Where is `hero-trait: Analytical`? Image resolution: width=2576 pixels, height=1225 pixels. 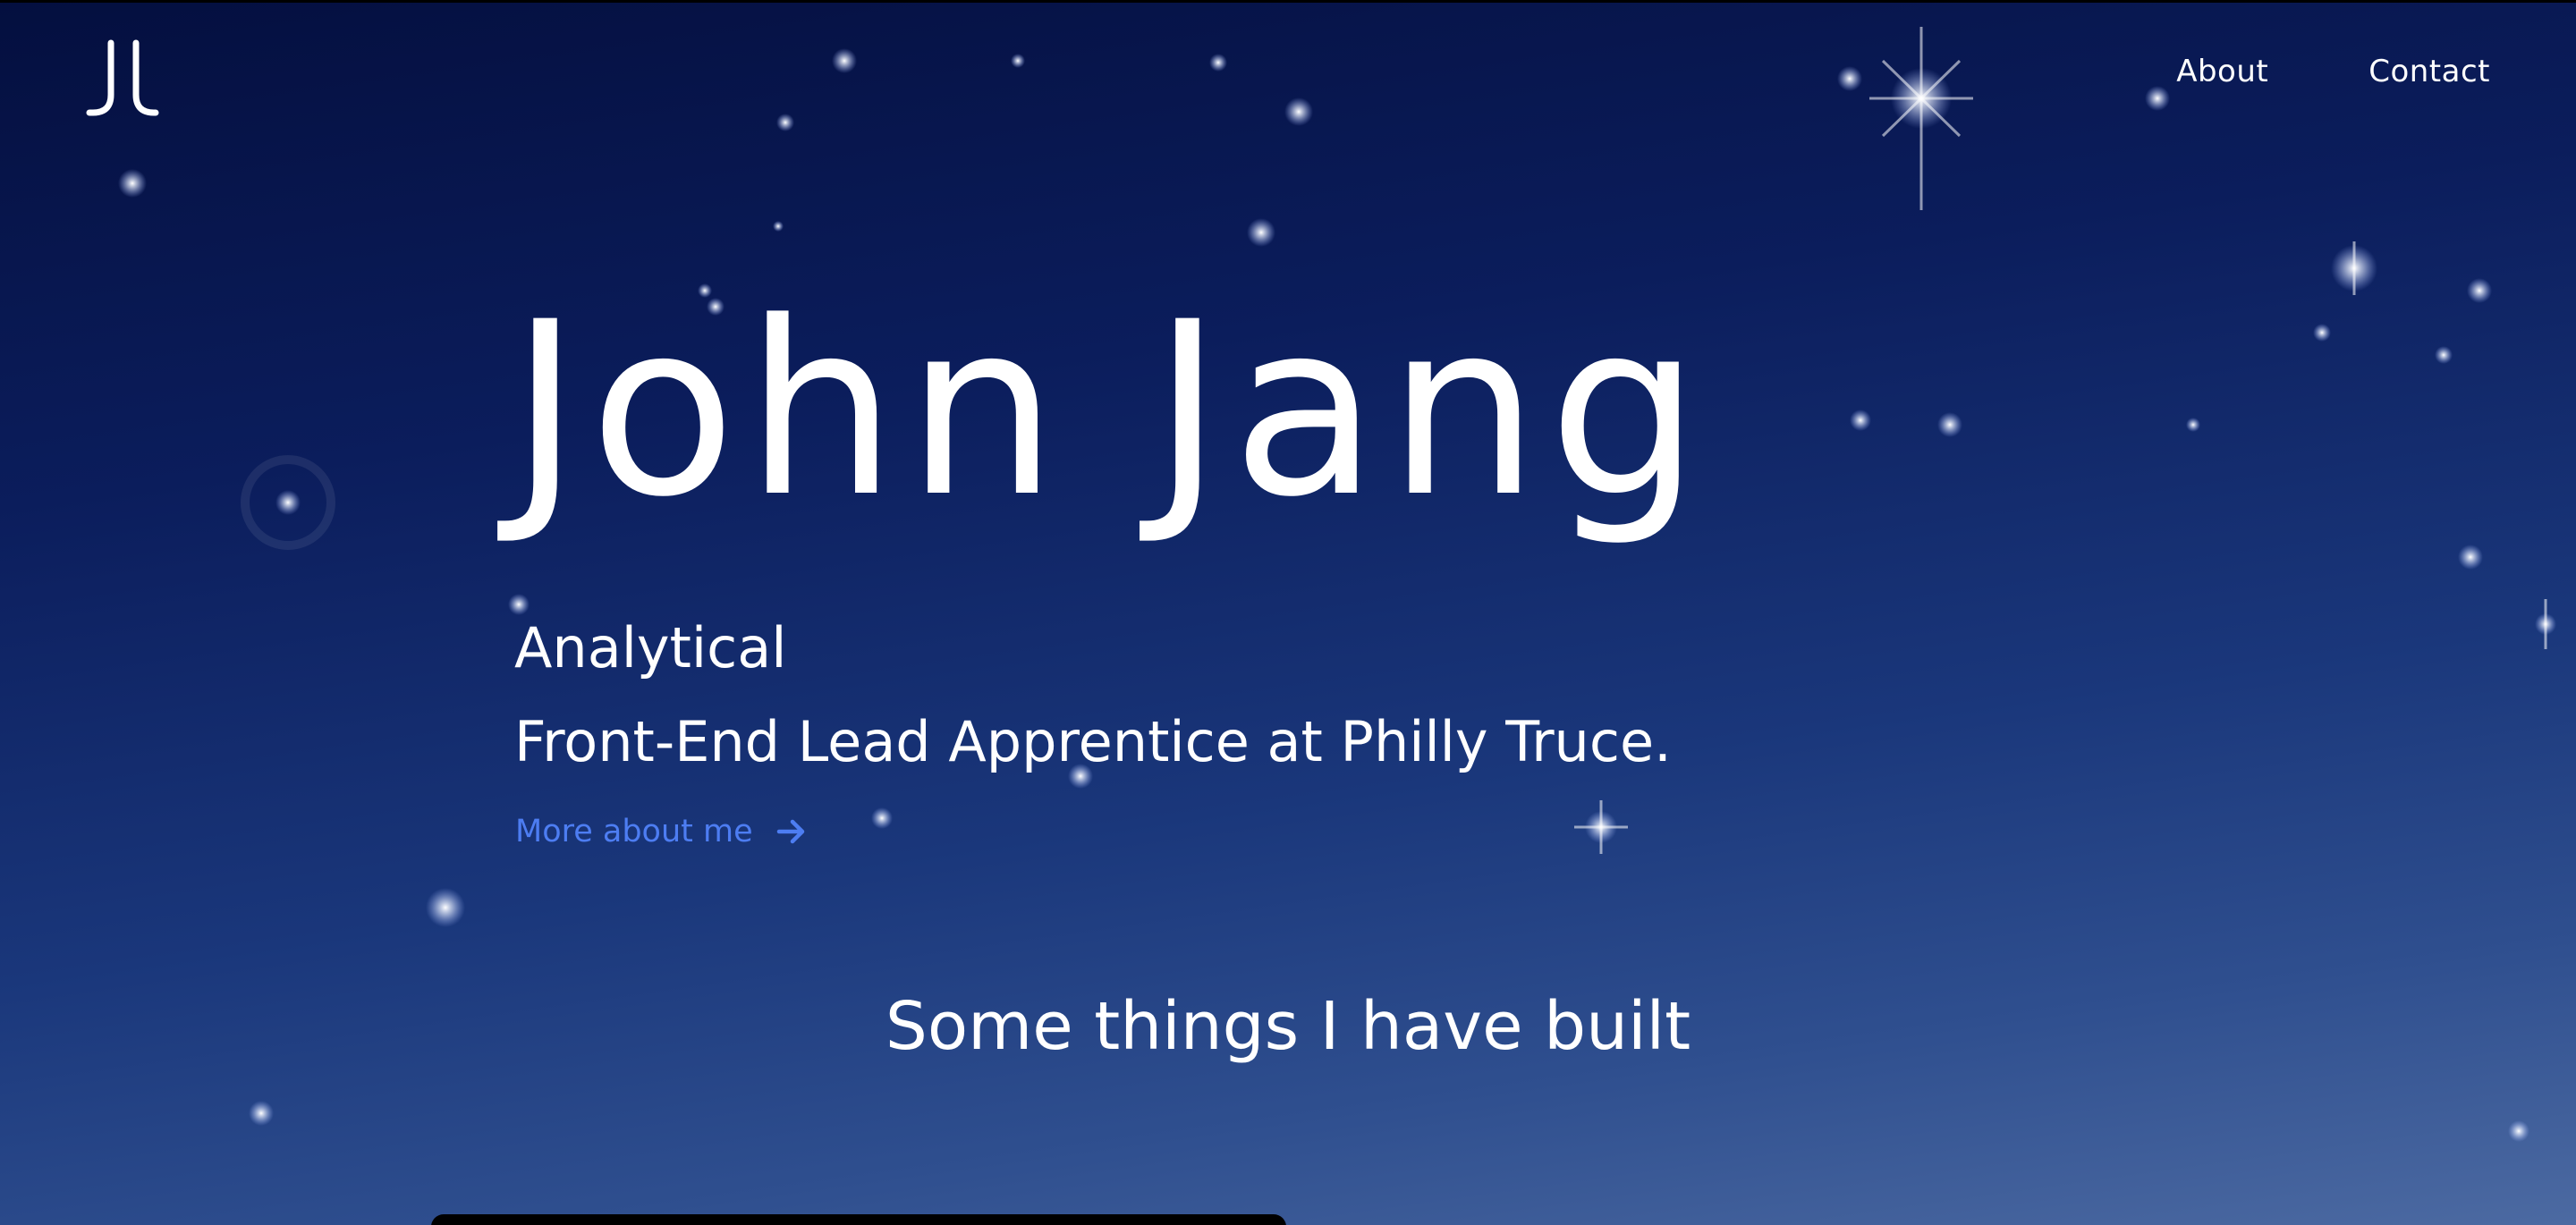
hero-trait: Analytical is located at coordinates (650, 647).